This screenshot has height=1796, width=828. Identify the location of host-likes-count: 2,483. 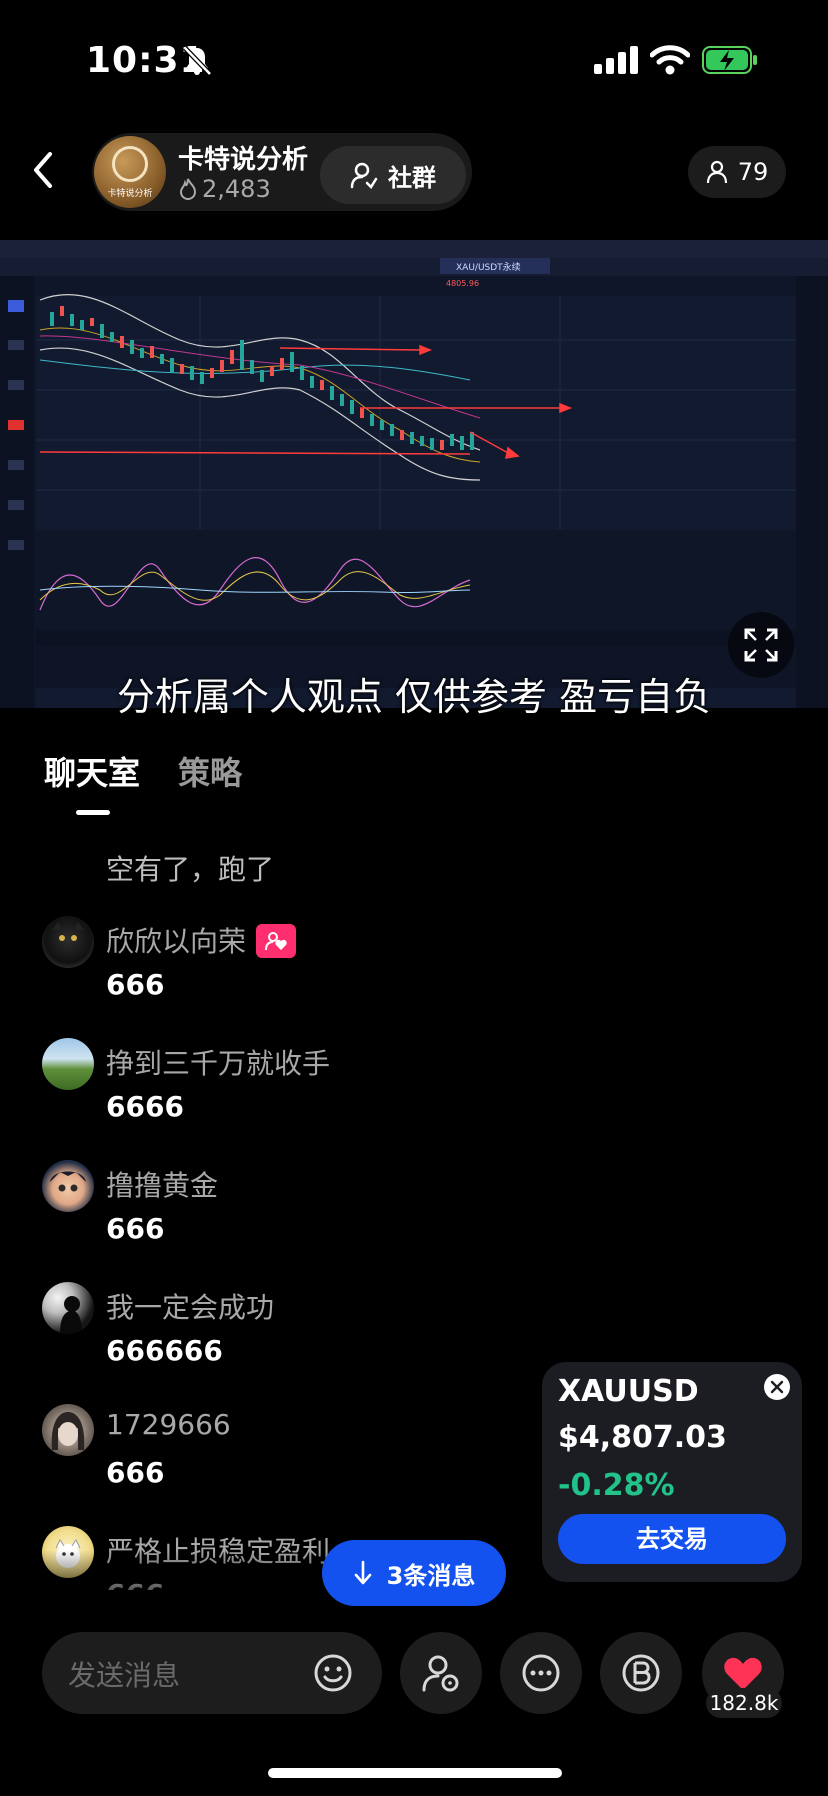
(236, 189).